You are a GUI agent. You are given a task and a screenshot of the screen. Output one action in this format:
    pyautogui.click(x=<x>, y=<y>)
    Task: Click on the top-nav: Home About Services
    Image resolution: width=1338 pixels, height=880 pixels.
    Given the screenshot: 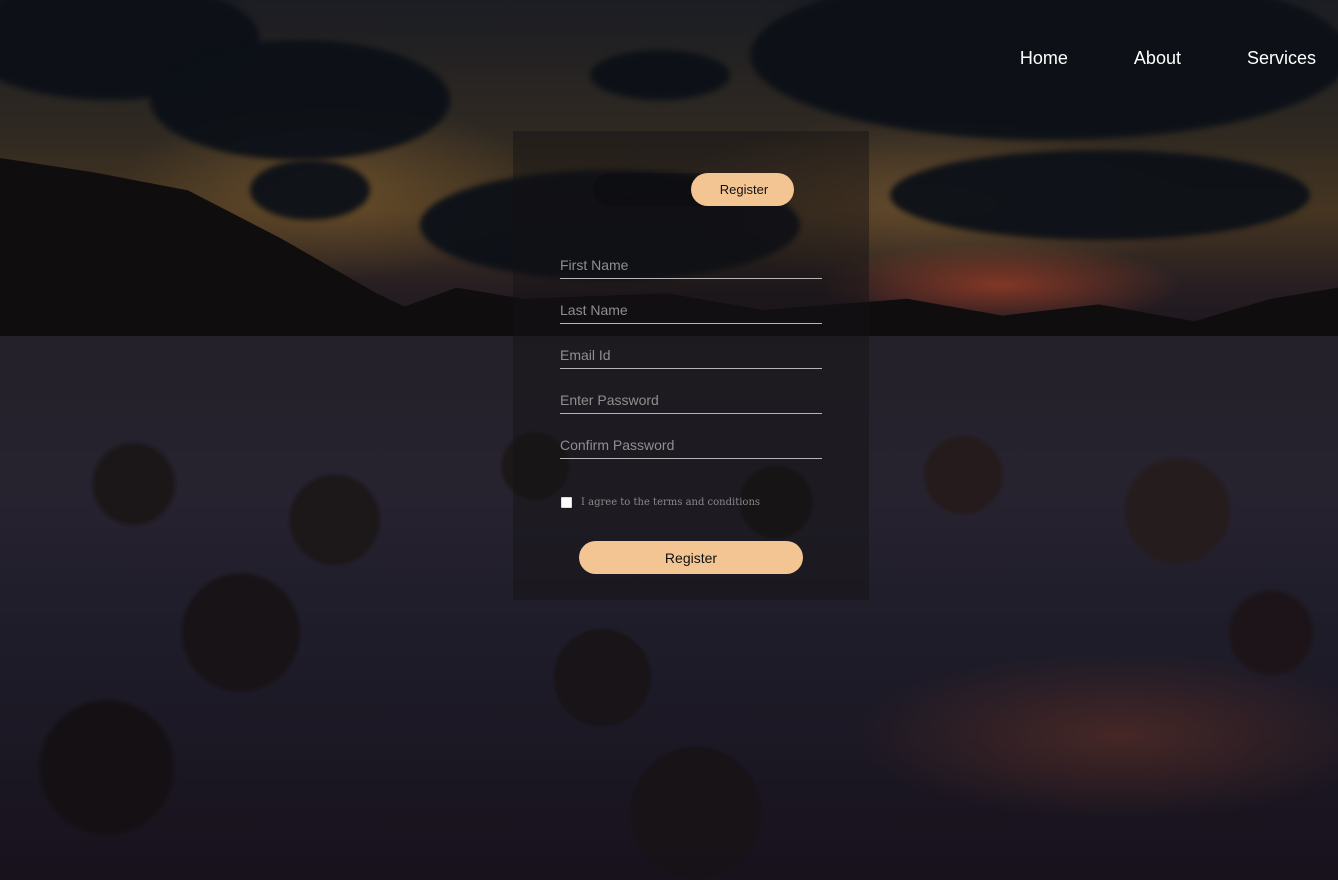 What is the action you would take?
    pyautogui.click(x=1135, y=58)
    